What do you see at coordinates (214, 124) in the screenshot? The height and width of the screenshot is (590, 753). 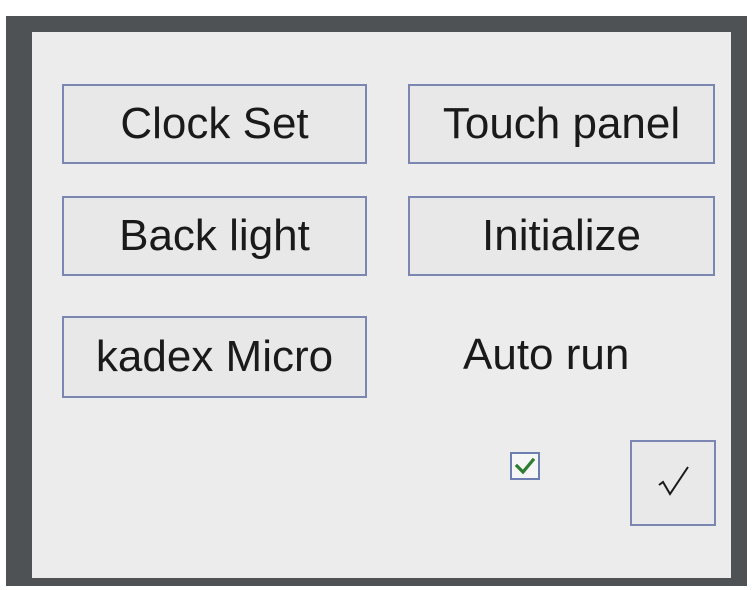 I see `clock-set-button: Clock Set` at bounding box center [214, 124].